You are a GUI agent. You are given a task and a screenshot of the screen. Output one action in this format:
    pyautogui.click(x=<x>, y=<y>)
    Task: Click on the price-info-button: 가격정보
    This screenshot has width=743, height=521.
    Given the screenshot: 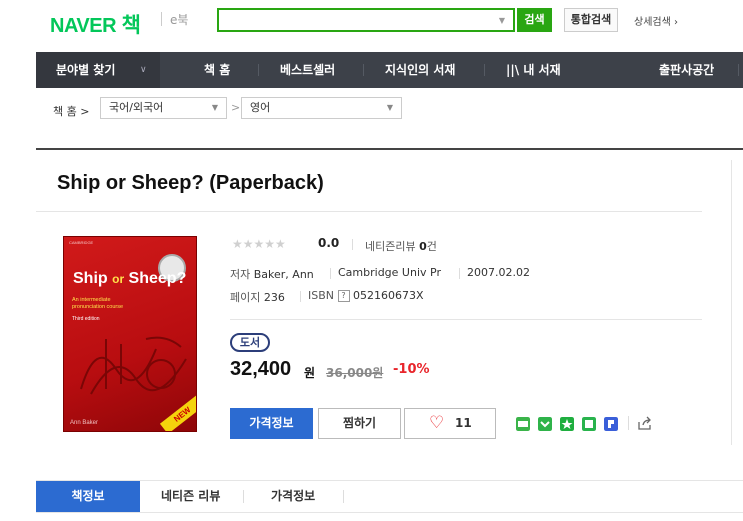 What is the action you would take?
    pyautogui.click(x=271, y=423)
    